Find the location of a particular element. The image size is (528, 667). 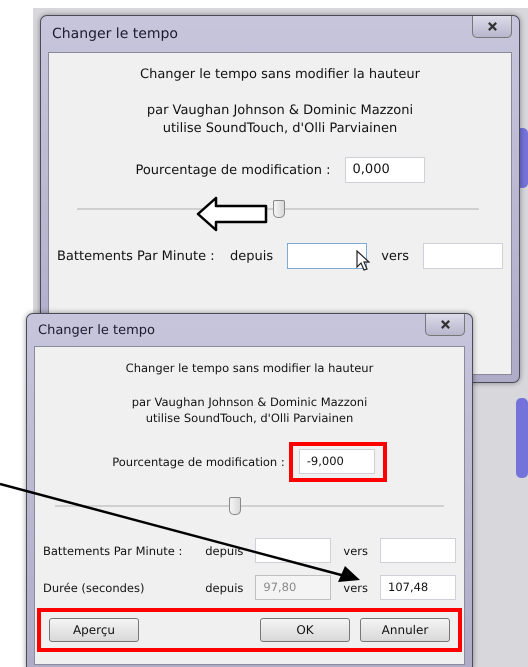

mouse-cursor-icon is located at coordinates (363, 261).